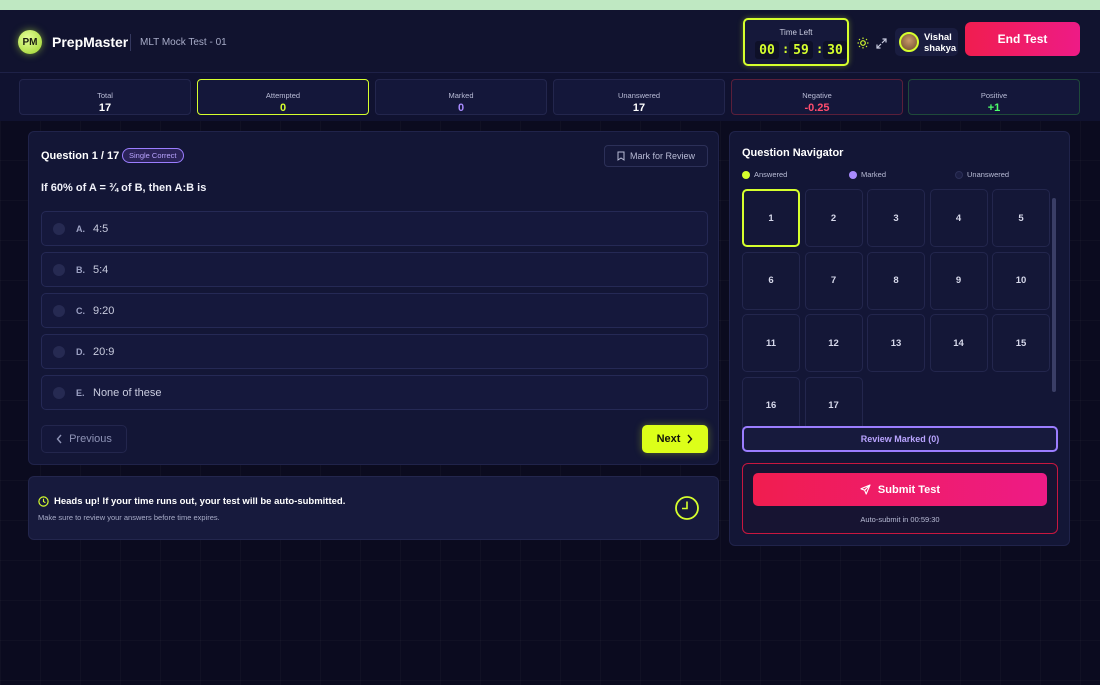 Image resolution: width=1100 pixels, height=685 pixels. What do you see at coordinates (130, 42) in the screenshot?
I see `header-divider` at bounding box center [130, 42].